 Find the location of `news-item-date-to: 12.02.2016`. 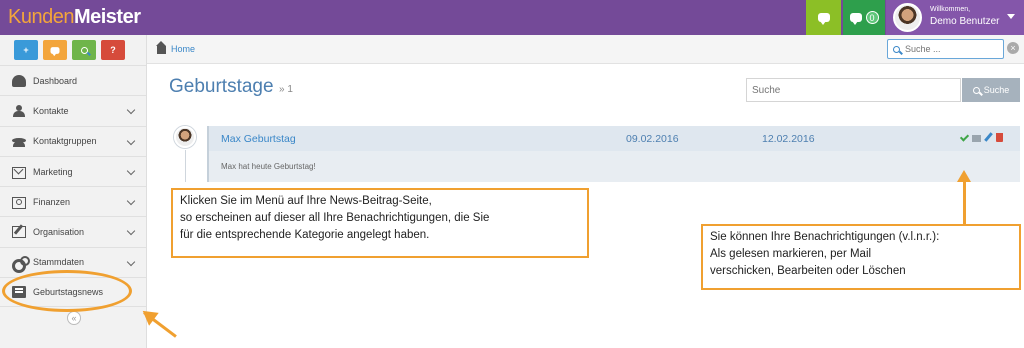

news-item-date-to: 12.02.2016 is located at coordinates (788, 139).